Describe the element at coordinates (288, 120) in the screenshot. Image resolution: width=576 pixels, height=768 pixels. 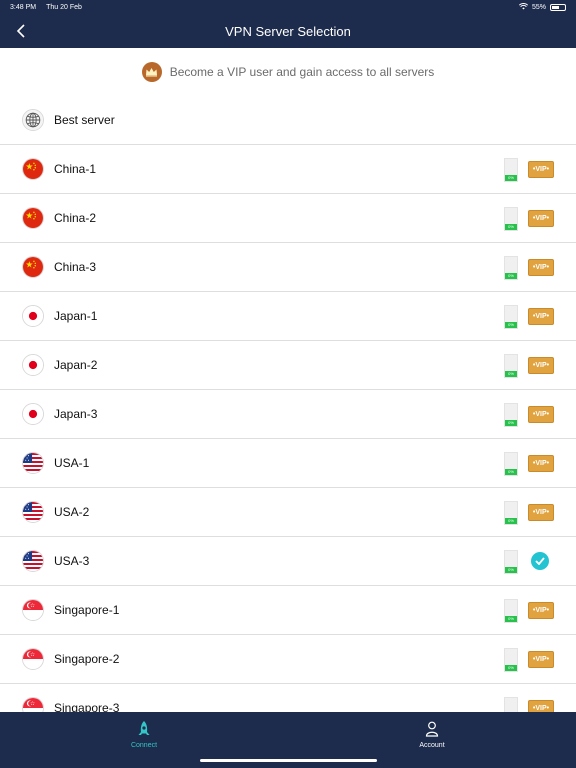
I see `best-server-row: Best server` at that location.